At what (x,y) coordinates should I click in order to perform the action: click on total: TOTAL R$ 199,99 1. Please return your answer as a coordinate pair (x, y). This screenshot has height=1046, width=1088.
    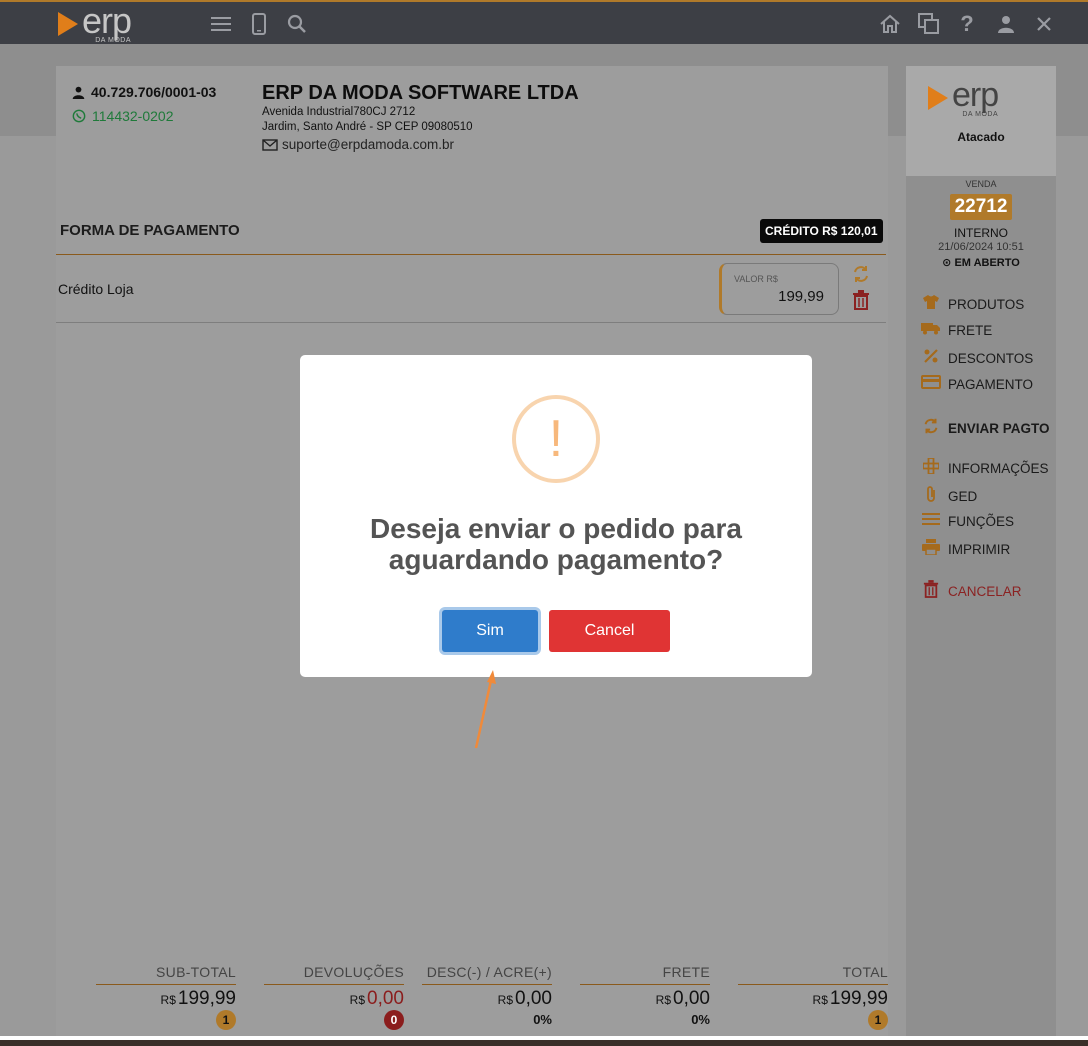
    Looking at the image, I should click on (813, 998).